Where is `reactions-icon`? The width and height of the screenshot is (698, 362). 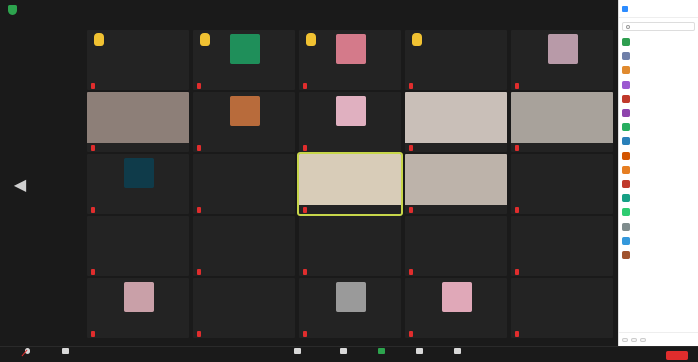
reactions-icon is located at coordinates (457, 351).